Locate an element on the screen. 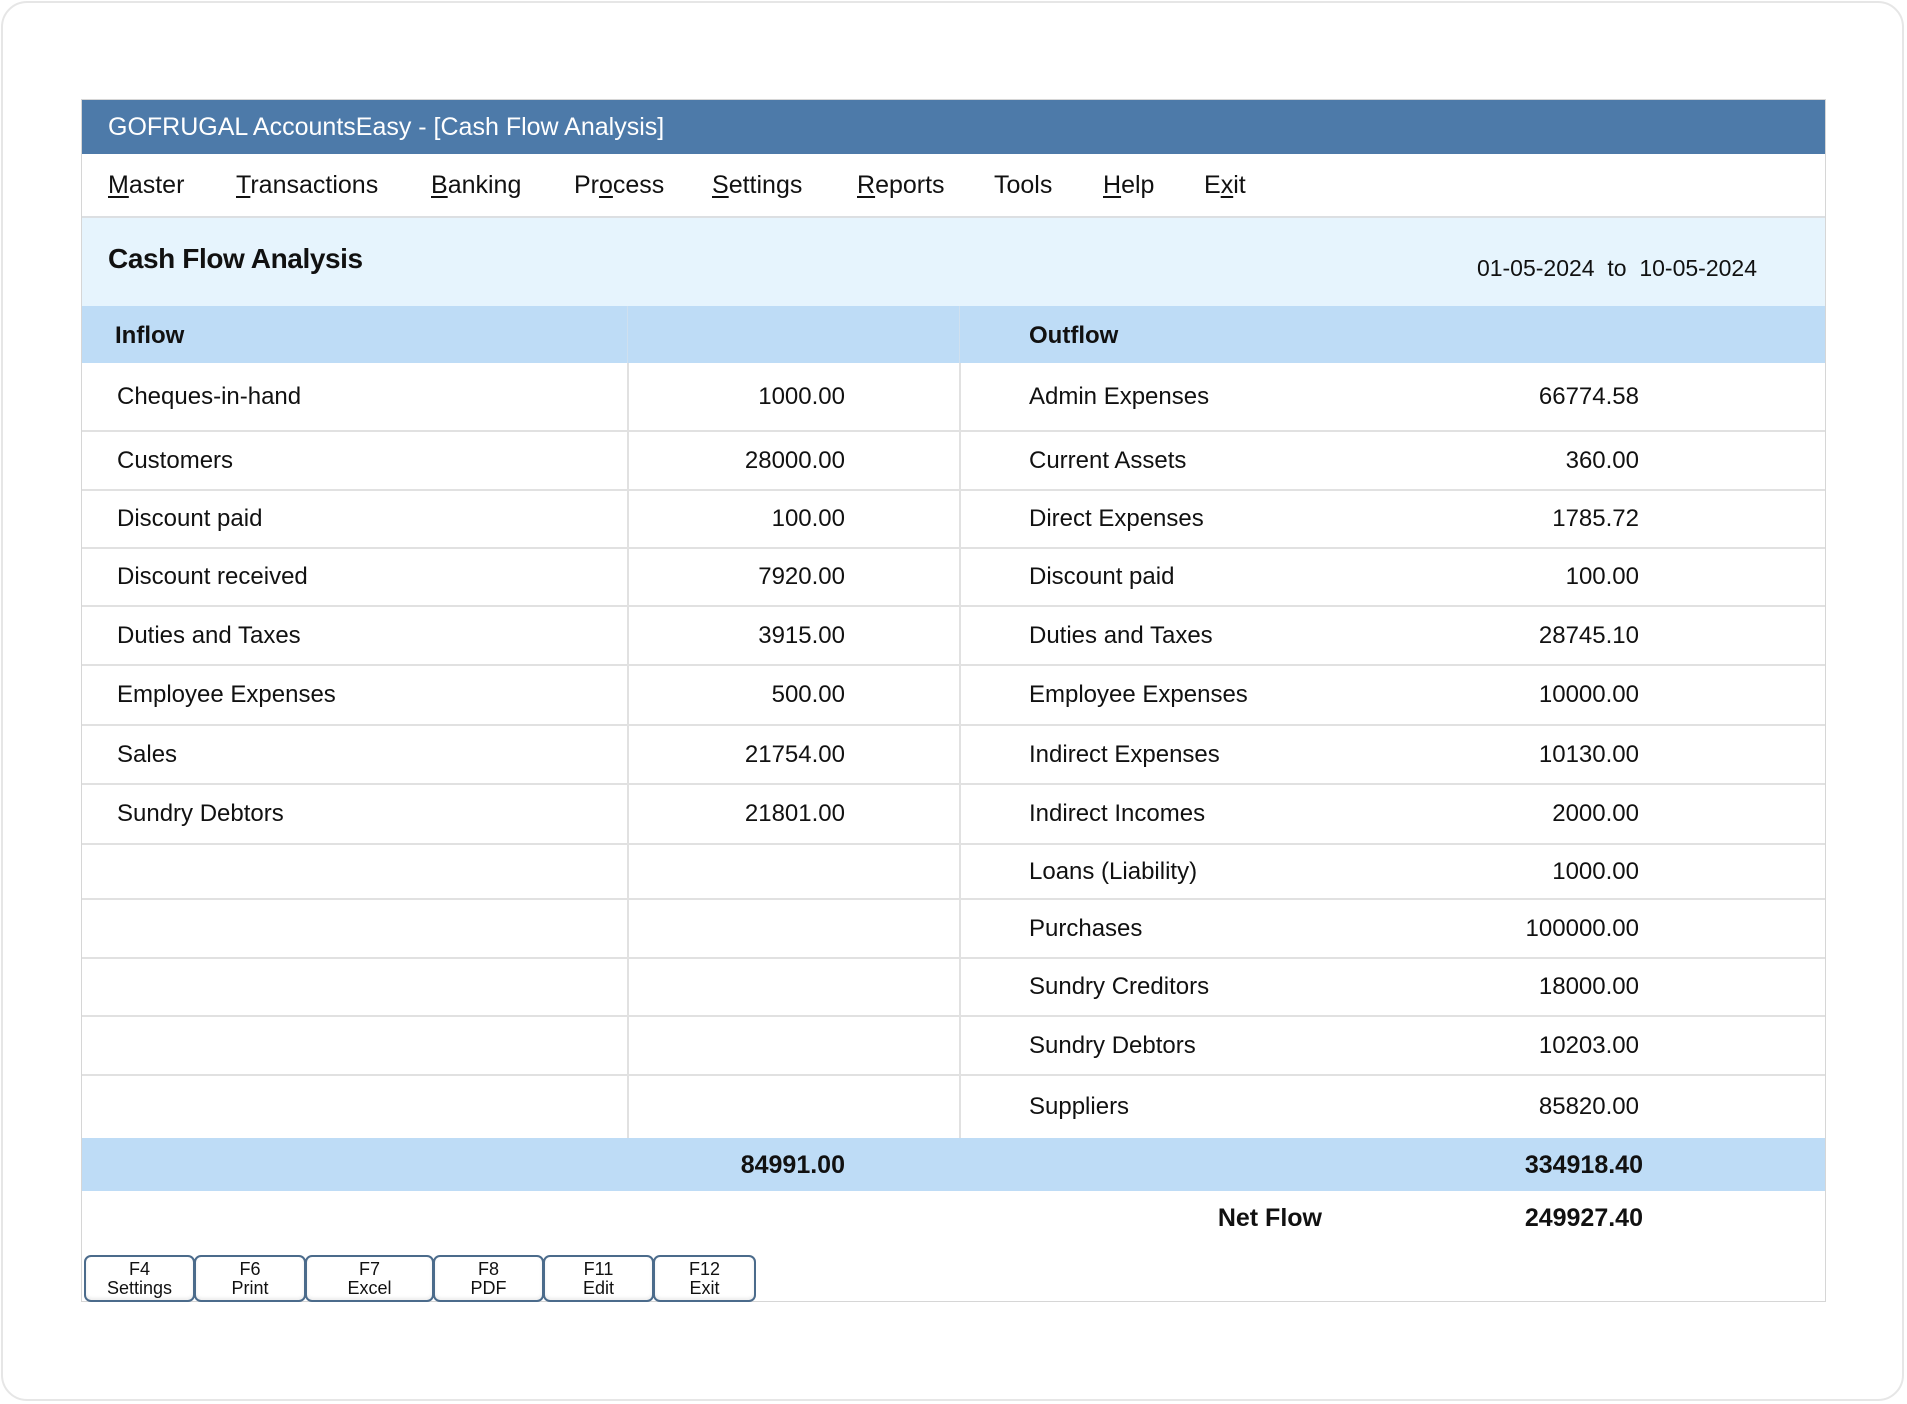  outflow-value: 360.00 is located at coordinates (1602, 460).